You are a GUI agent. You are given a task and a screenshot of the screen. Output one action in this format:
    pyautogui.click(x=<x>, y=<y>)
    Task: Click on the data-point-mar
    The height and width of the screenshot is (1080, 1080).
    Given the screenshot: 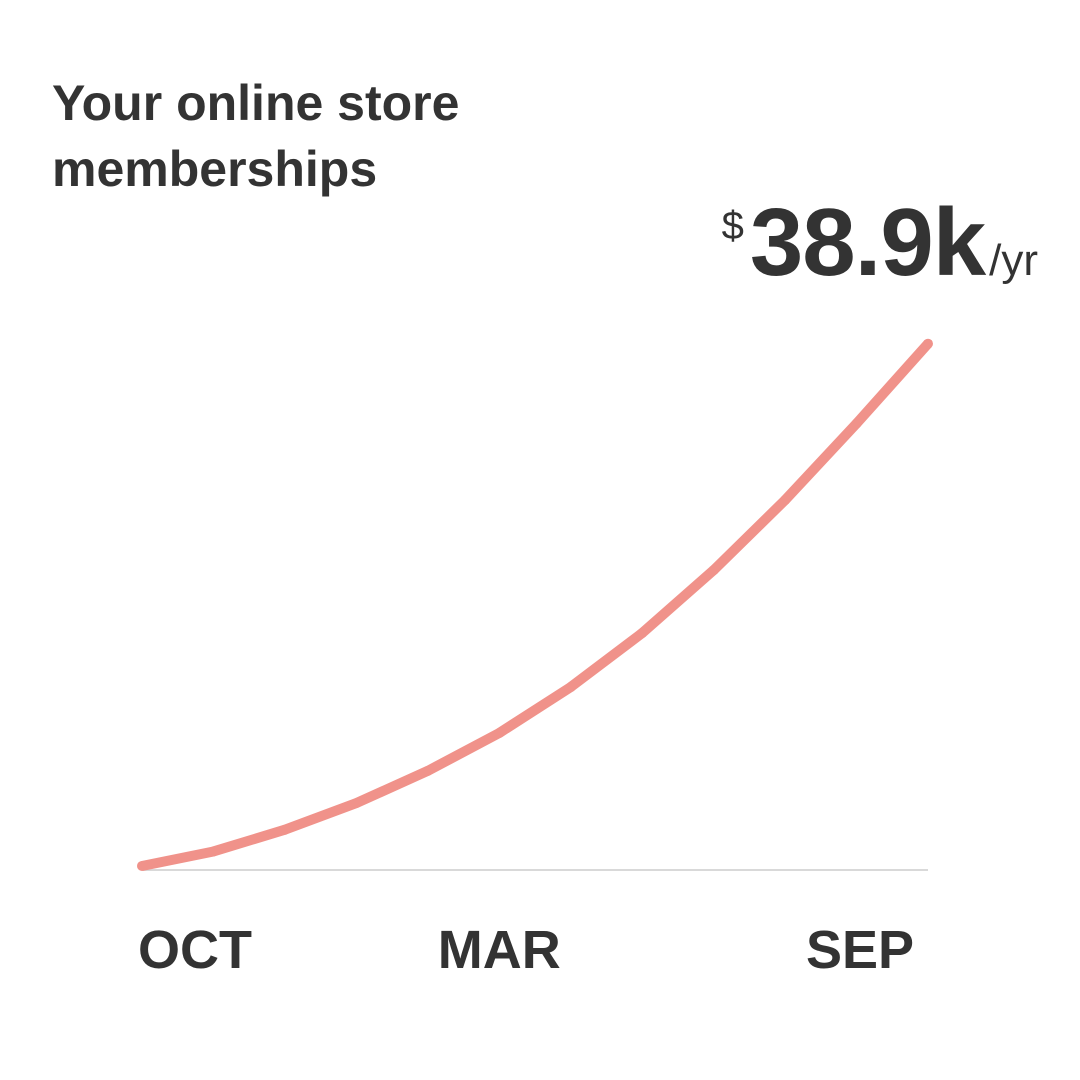 What is the action you would take?
    pyautogui.click(x=499, y=732)
    